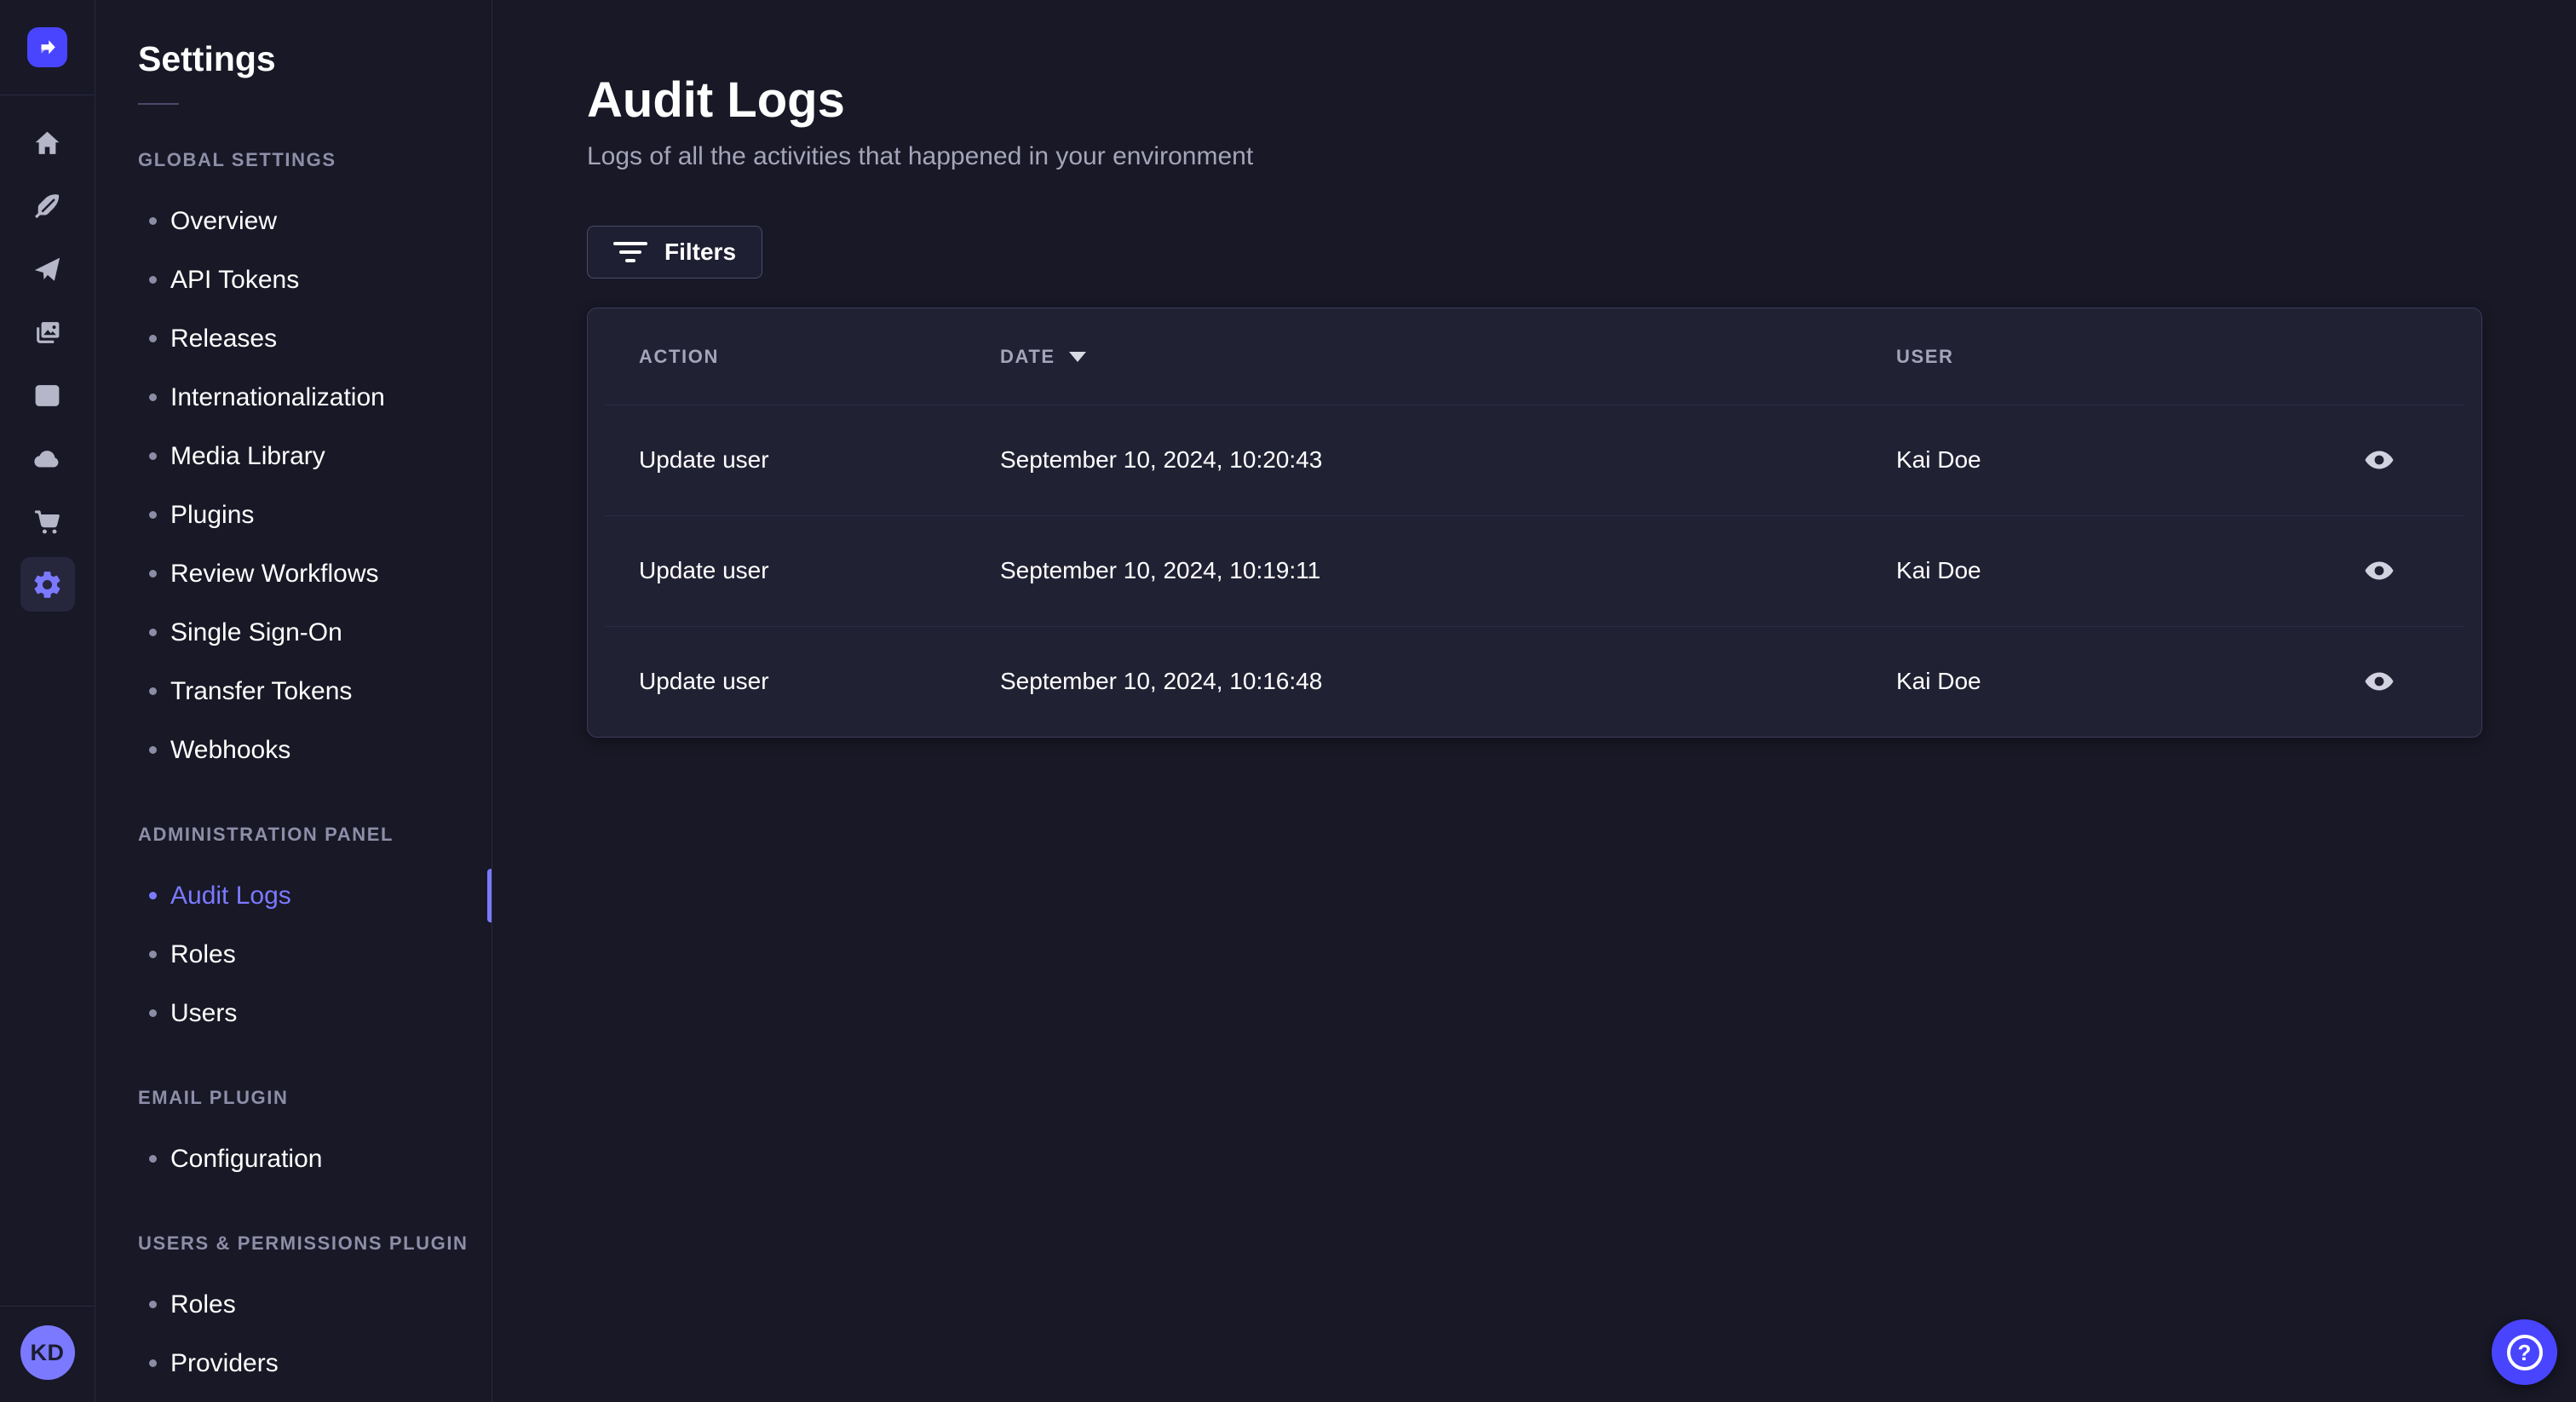 The height and width of the screenshot is (1402, 2576). Describe the element at coordinates (224, 220) in the screenshot. I see `sidebar-item-label: Overview` at that location.